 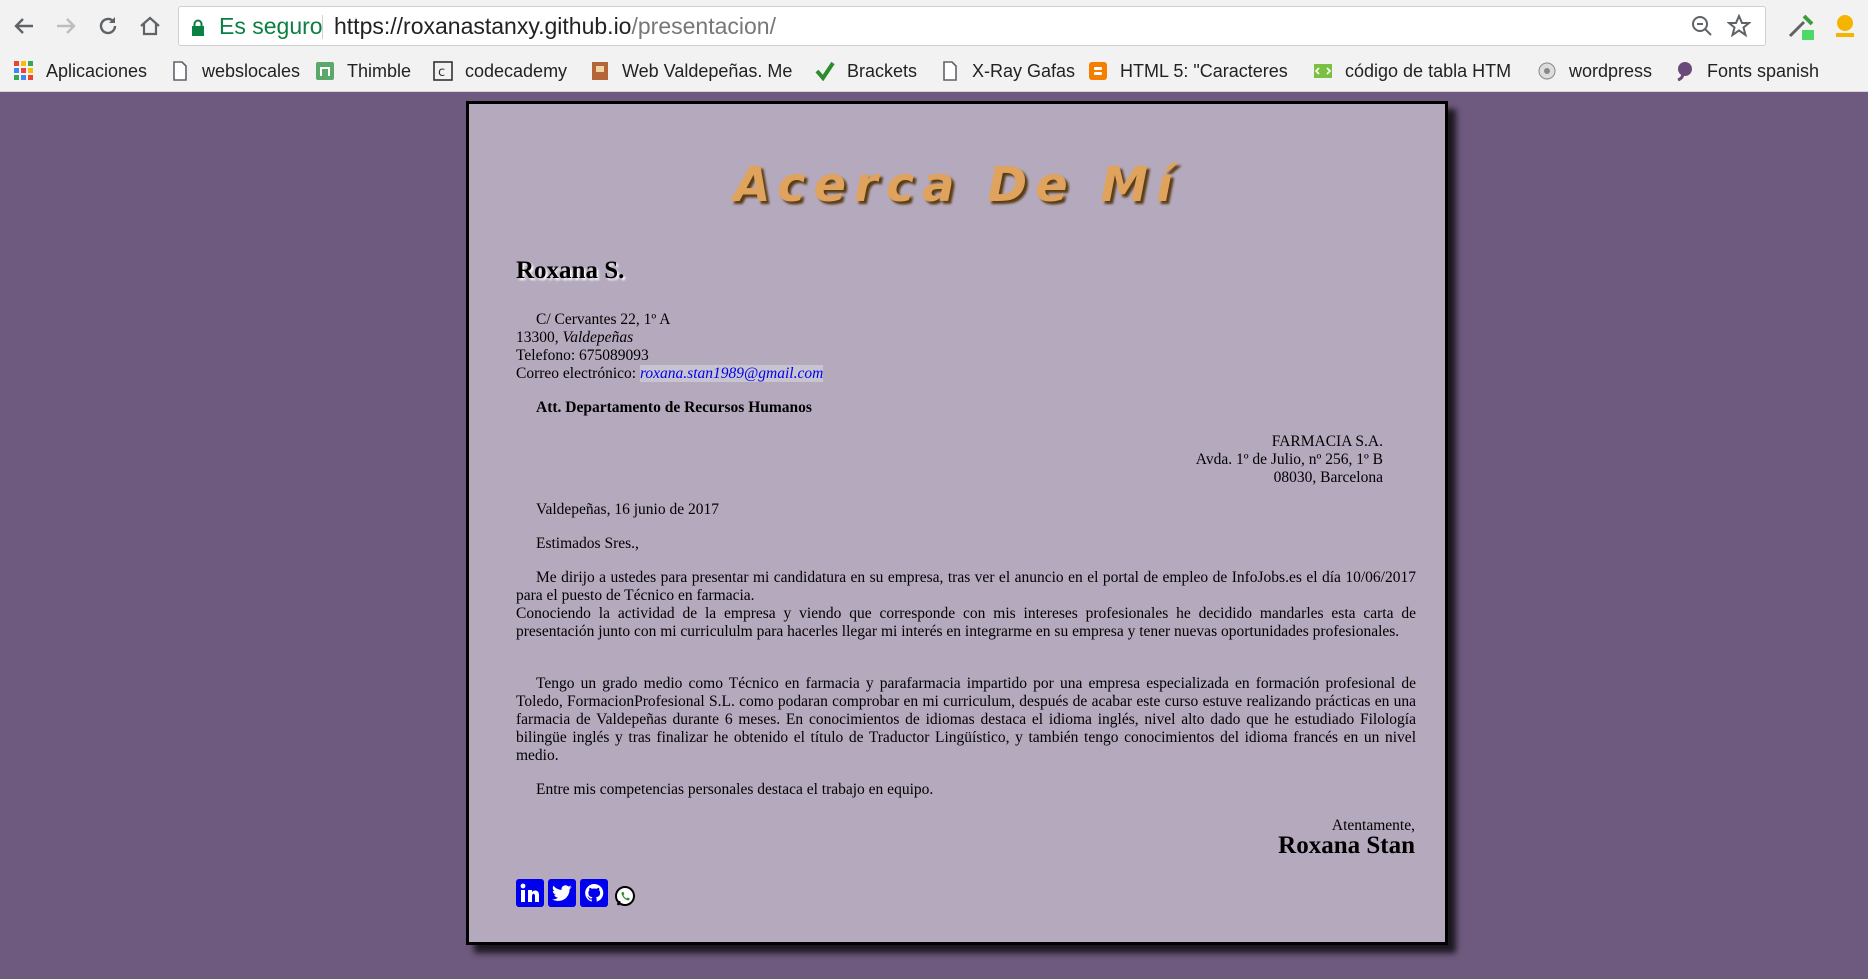 What do you see at coordinates (674, 407) in the screenshot?
I see `attention-line: Att. Departamento de Recursos Humanos` at bounding box center [674, 407].